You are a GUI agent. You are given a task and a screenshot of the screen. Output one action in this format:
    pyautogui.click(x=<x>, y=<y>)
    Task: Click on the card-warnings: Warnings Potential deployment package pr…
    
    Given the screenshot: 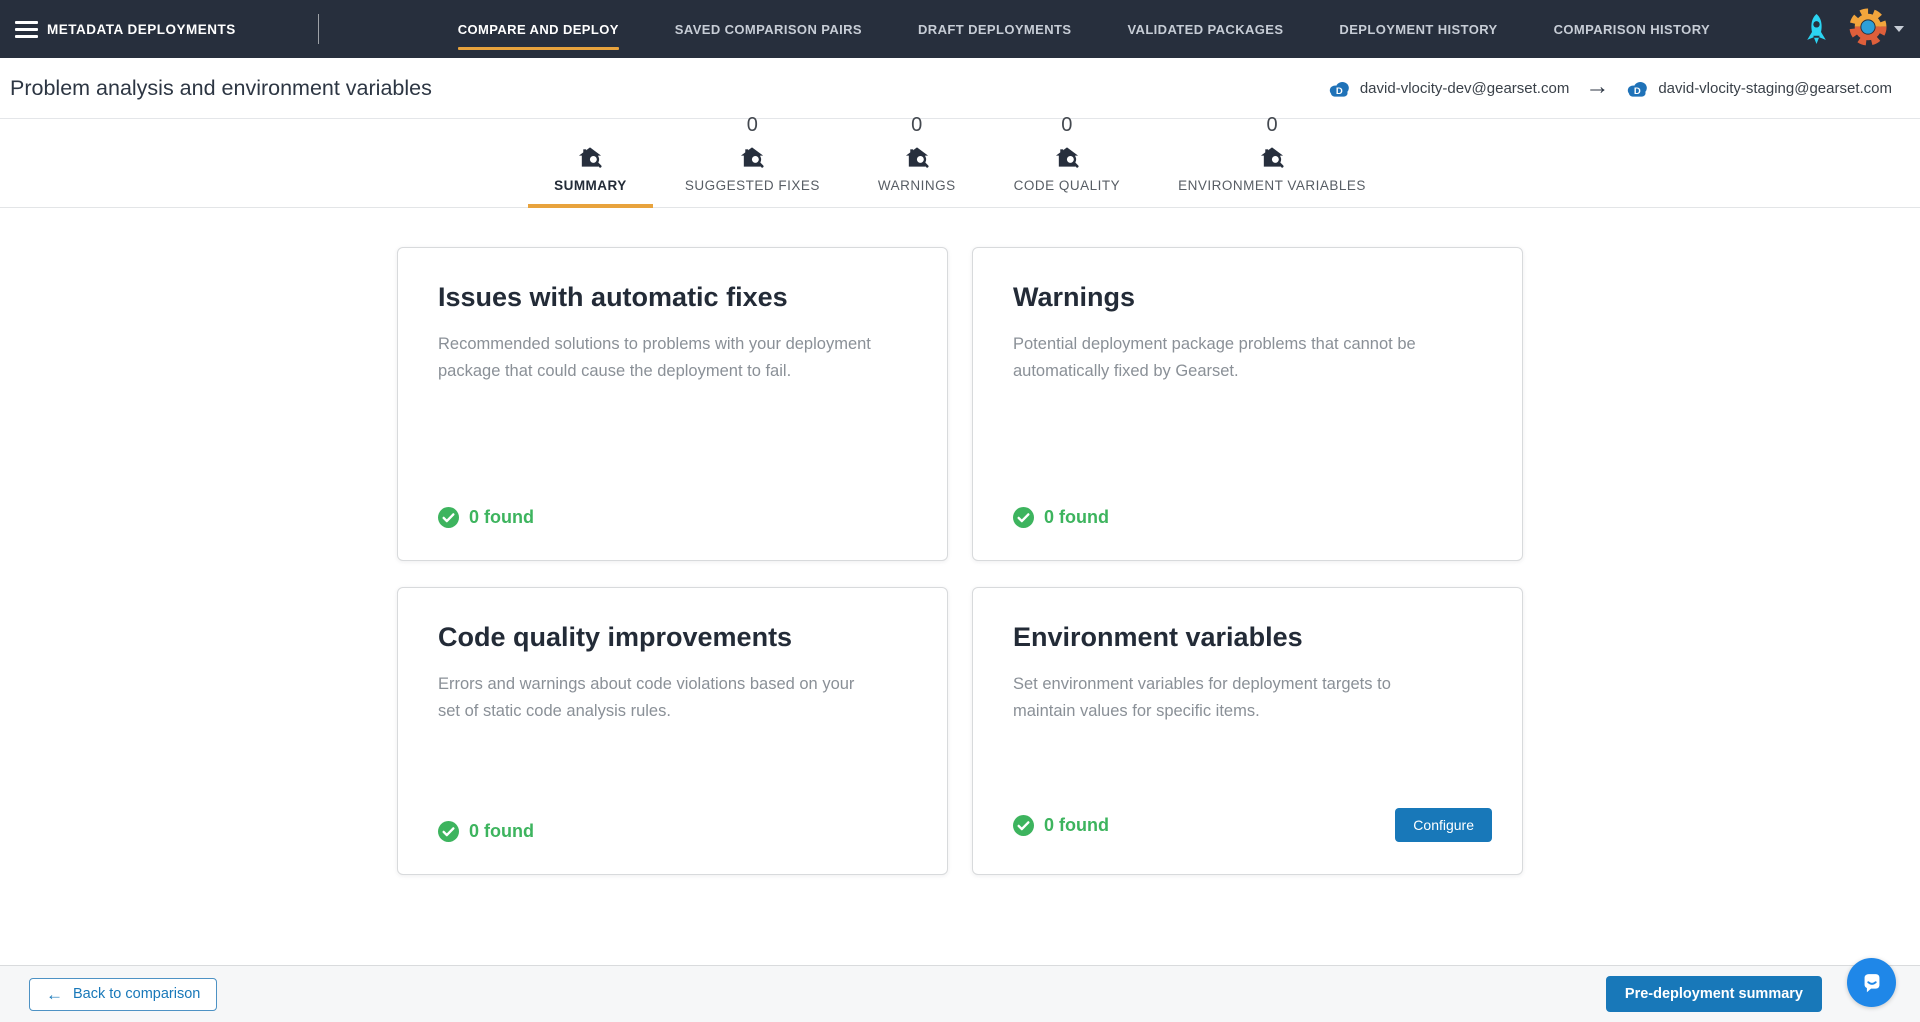 What is the action you would take?
    pyautogui.click(x=1247, y=404)
    